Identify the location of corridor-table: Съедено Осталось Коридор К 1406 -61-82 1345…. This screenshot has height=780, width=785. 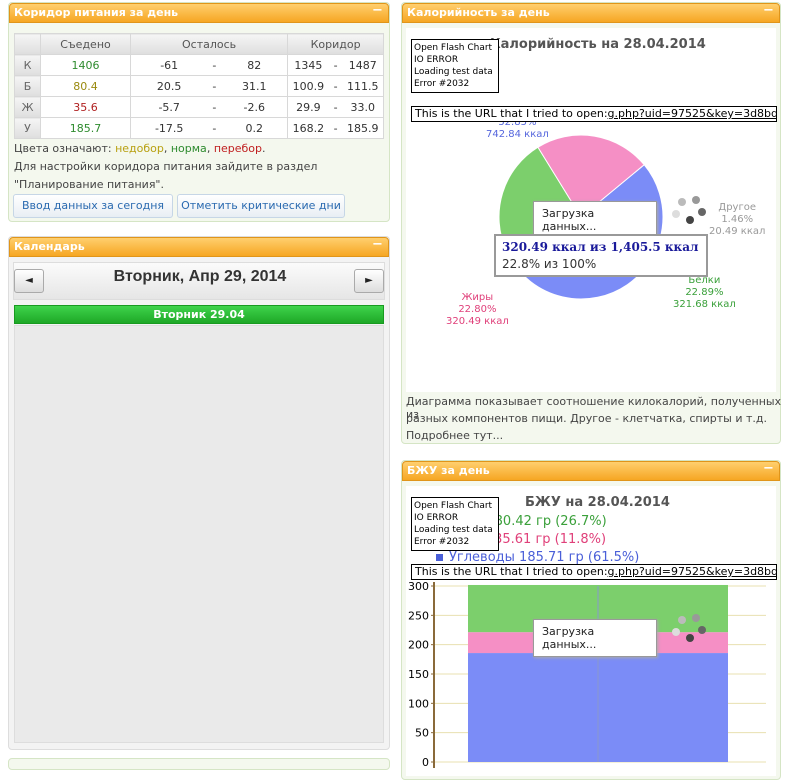
(199, 86).